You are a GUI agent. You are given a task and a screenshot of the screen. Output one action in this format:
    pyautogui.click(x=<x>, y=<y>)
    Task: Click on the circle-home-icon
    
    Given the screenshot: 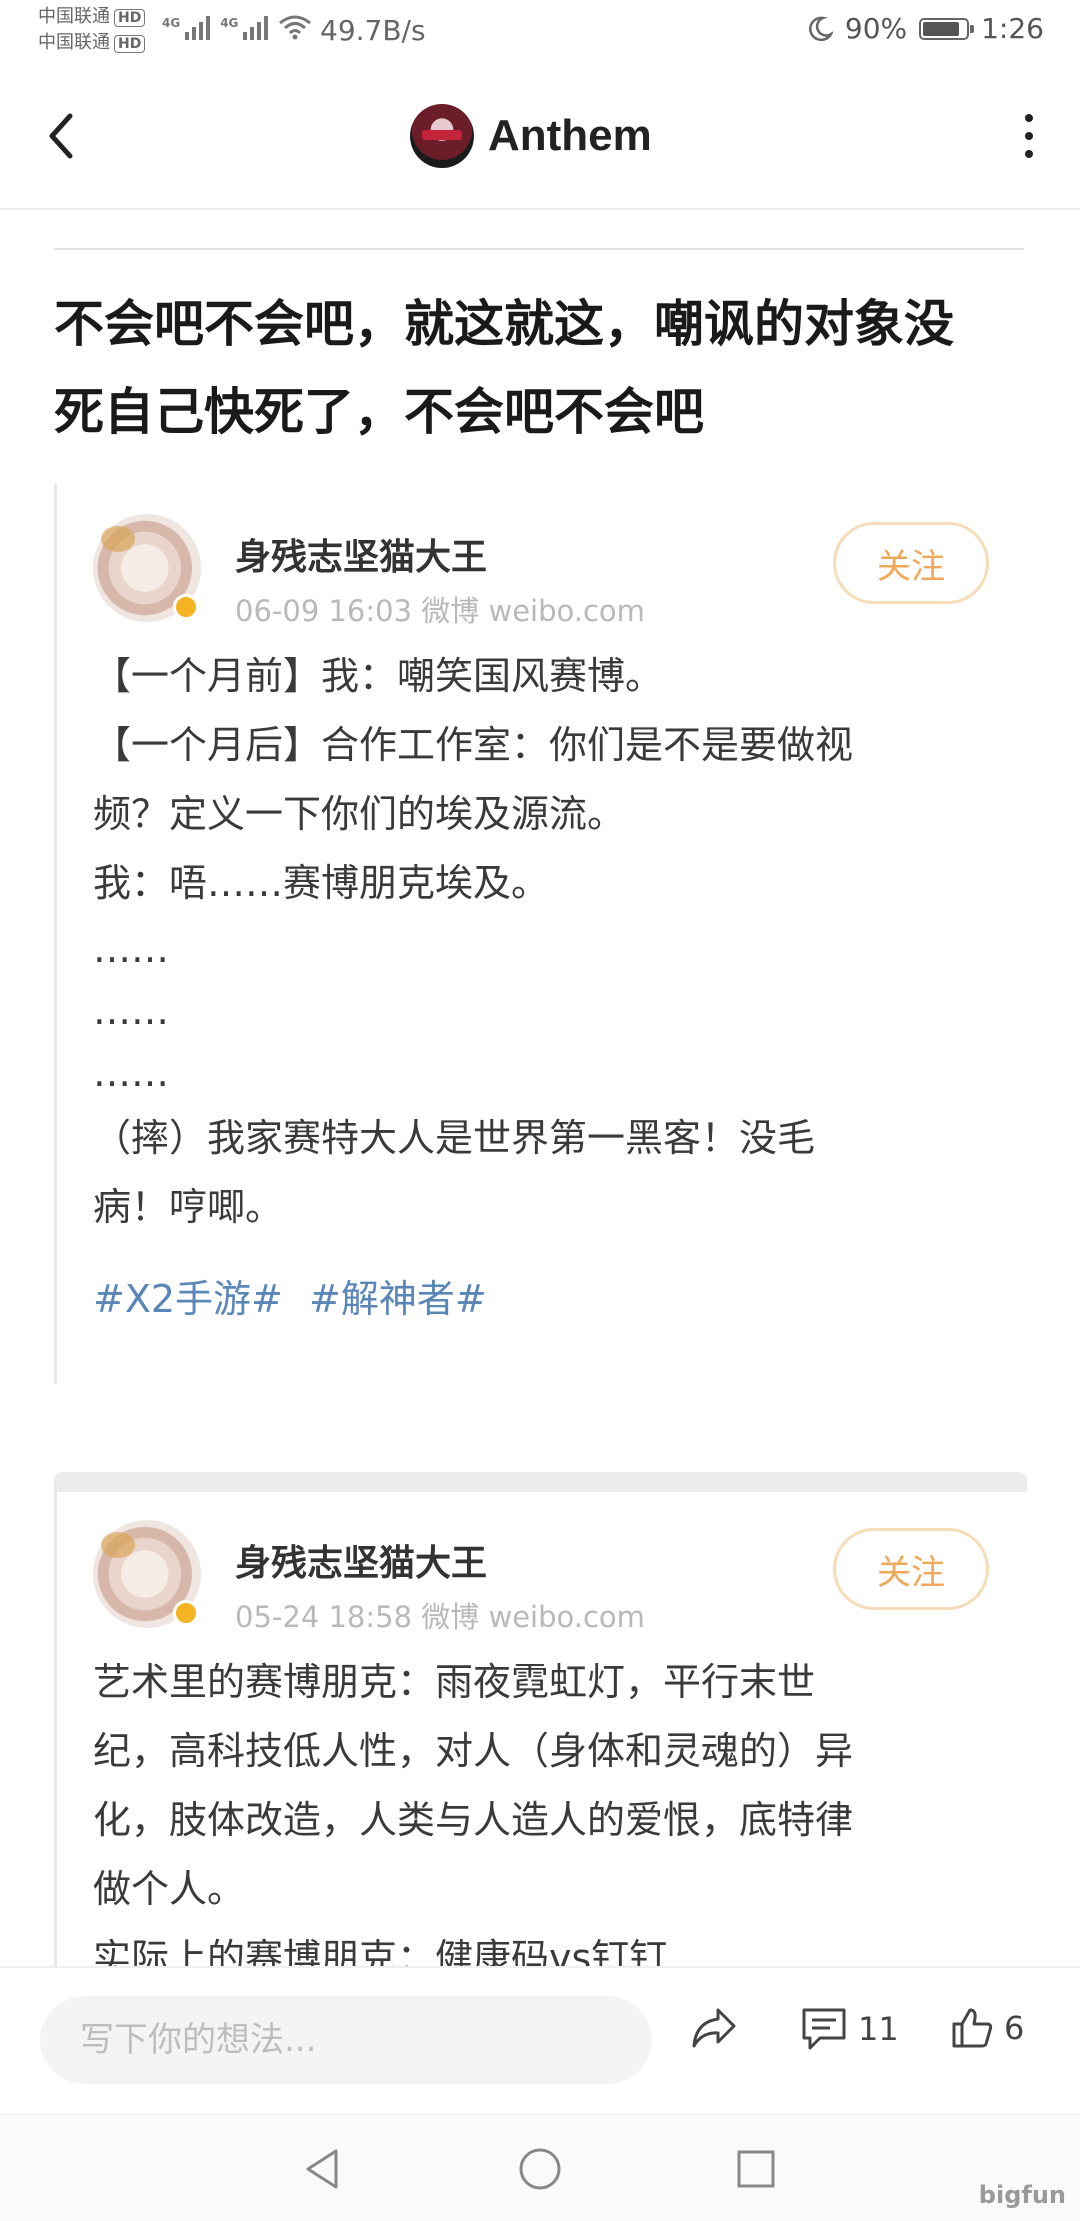 What is the action you would take?
    pyautogui.click(x=540, y=2169)
    